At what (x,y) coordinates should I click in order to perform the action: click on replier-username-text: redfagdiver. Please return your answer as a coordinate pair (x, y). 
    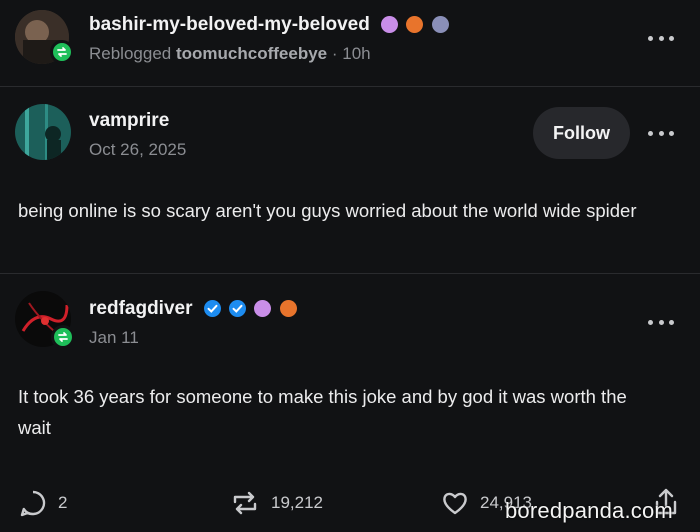
    Looking at the image, I should click on (140, 308).